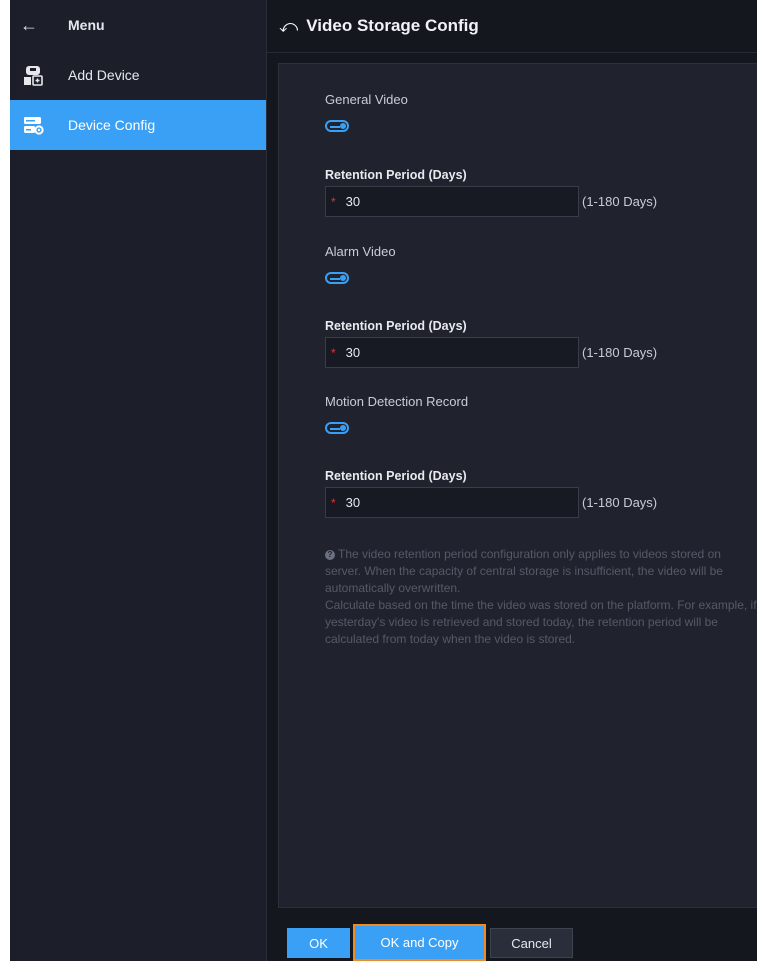 Image resolution: width=757 pixels, height=961 pixels. I want to click on alarm-video-label: Alarm Video, so click(360, 251).